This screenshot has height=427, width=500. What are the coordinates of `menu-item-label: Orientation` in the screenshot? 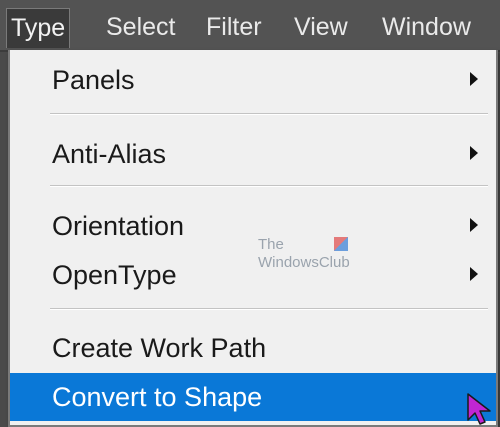 It's located at (118, 226).